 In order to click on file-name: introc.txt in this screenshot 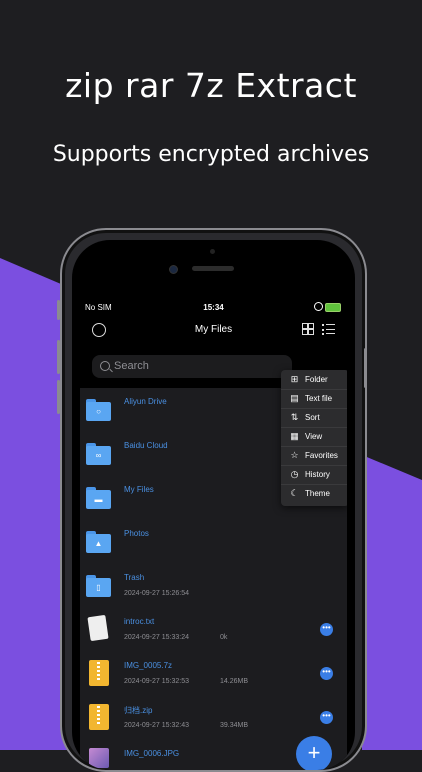, I will do `click(139, 621)`.